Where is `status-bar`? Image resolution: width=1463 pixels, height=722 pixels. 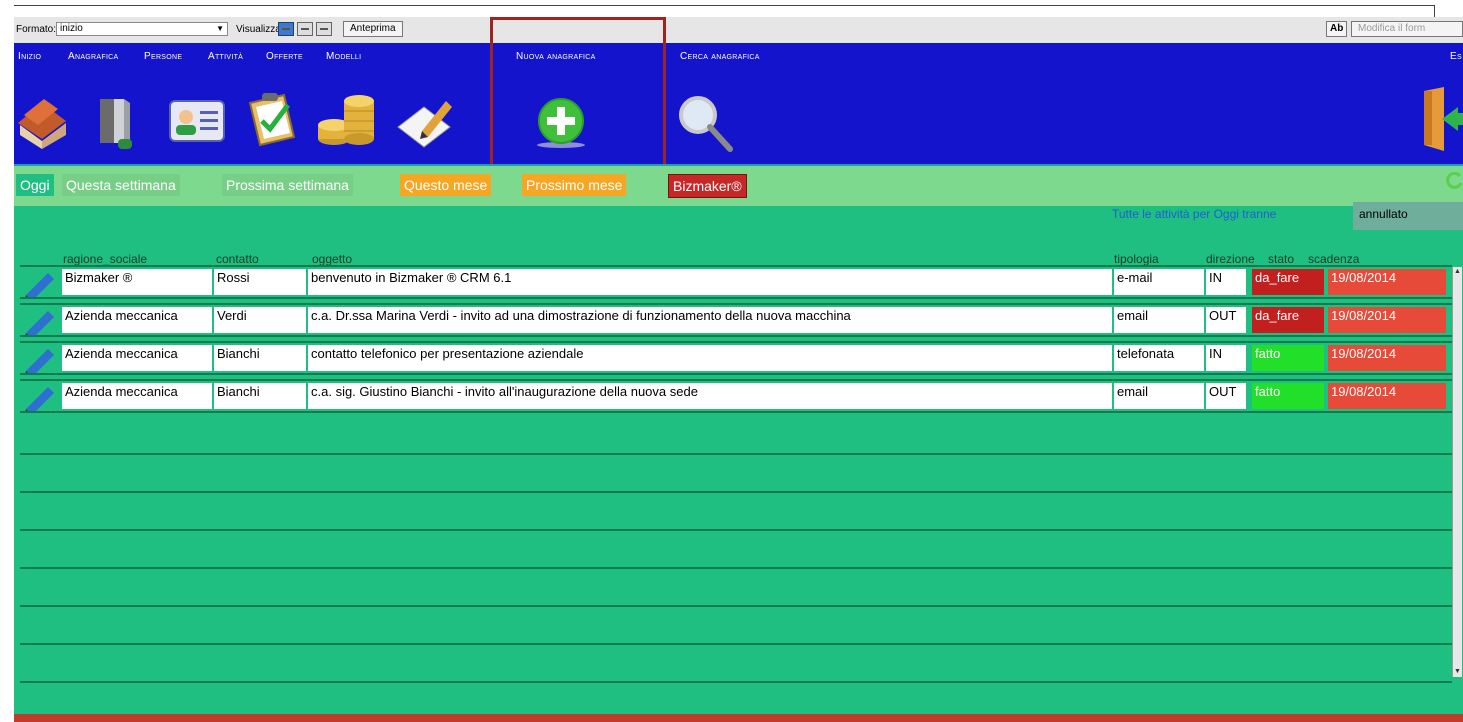
status-bar is located at coordinates (738, 718).